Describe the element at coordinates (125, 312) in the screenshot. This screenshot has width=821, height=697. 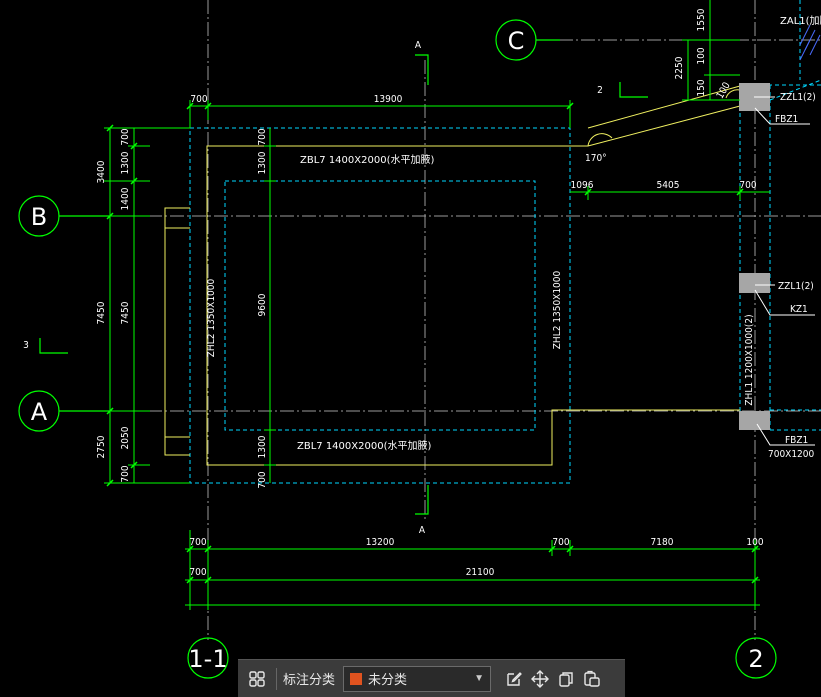
I see `dim-text-l-7450b: 7450` at that location.